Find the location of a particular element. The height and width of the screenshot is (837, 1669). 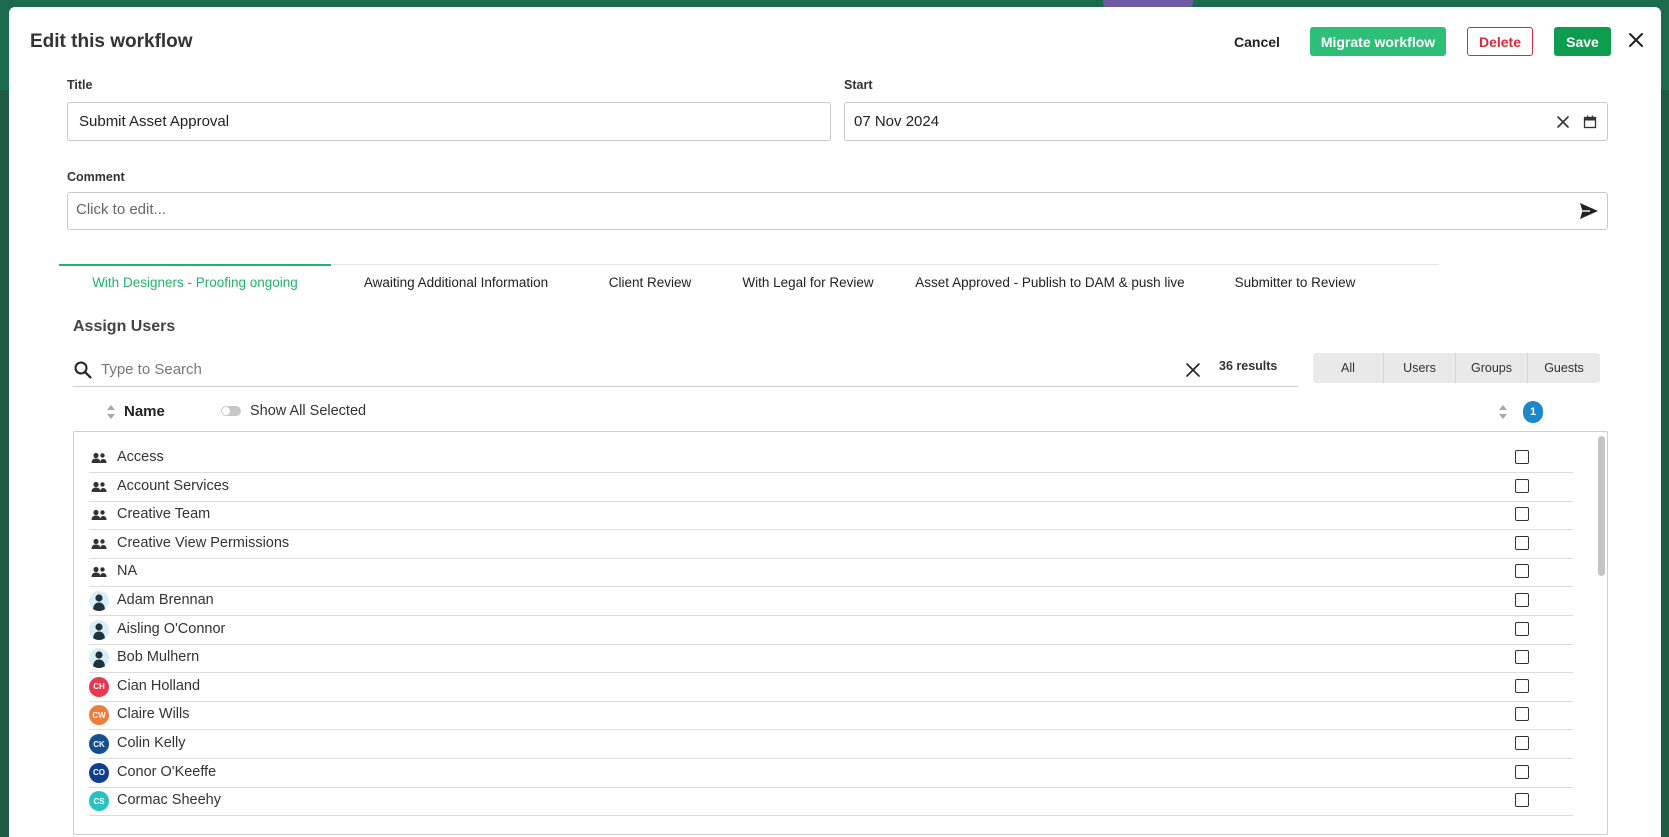

sort-icon is located at coordinates (111, 412).